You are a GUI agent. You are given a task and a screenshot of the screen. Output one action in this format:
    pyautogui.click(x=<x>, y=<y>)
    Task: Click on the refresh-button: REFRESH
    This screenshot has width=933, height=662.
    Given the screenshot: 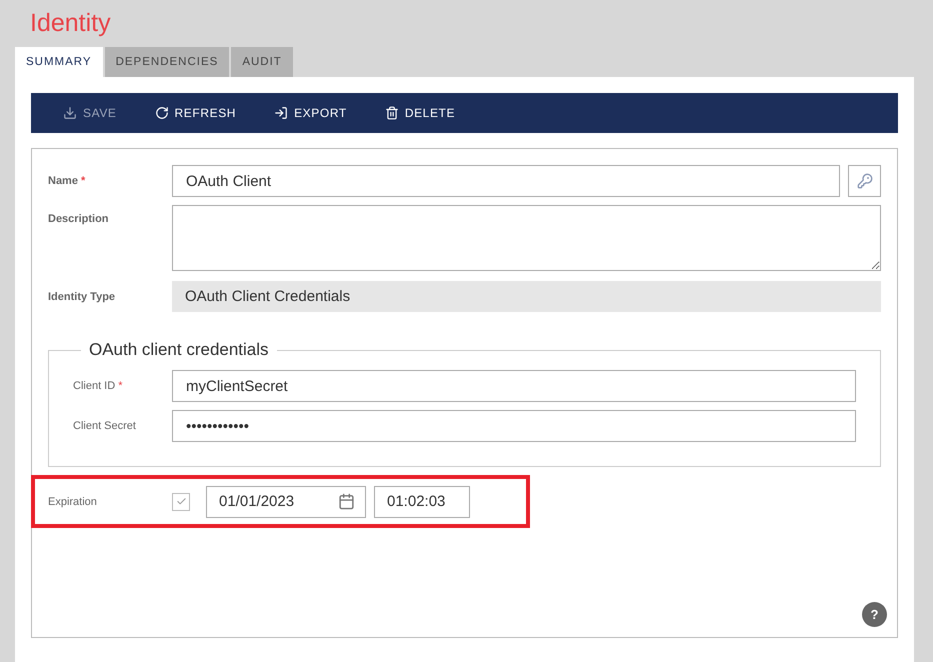 What is the action you would take?
    pyautogui.click(x=195, y=113)
    